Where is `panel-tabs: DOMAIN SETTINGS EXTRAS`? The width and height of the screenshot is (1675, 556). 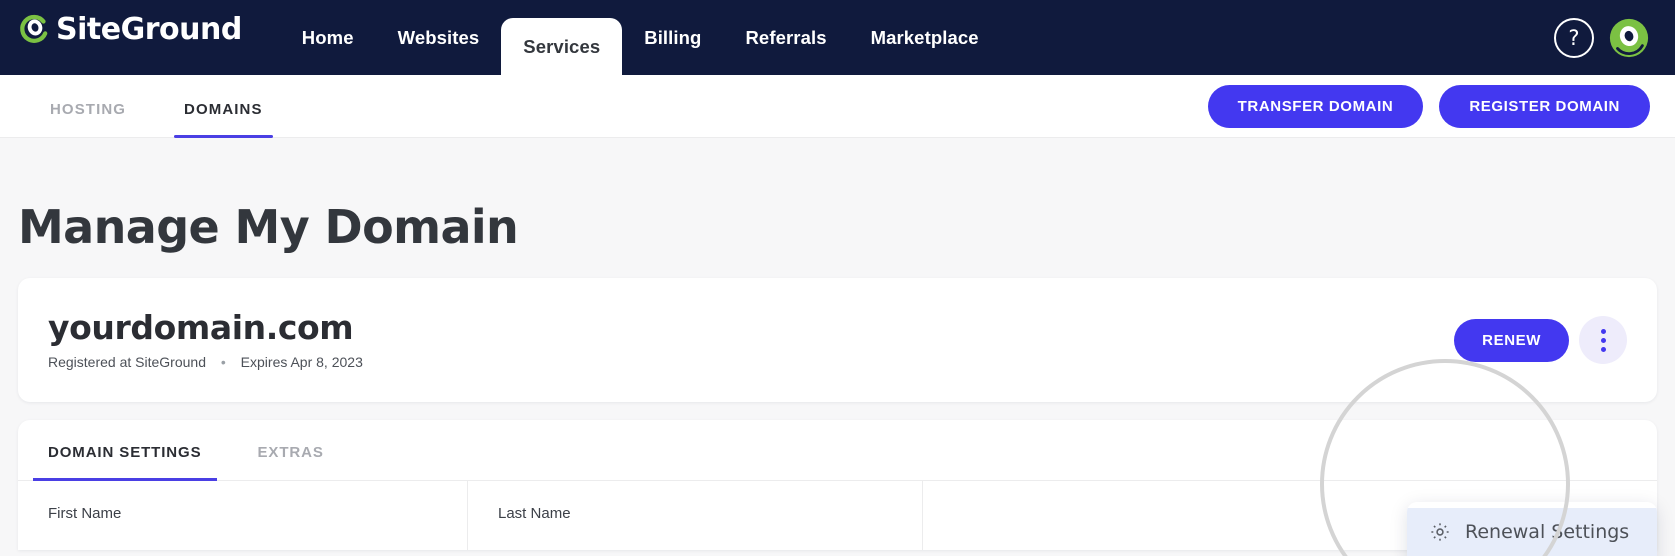
panel-tabs: DOMAIN SETTINGS EXTRAS is located at coordinates (837, 450).